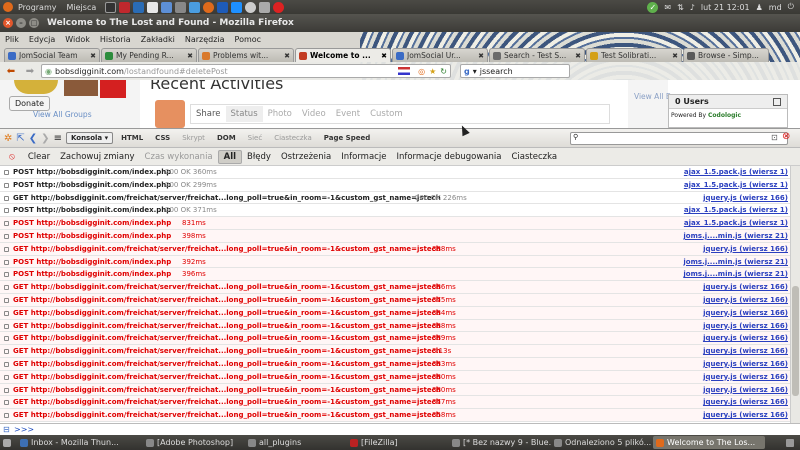 The image size is (800, 450). What do you see at coordinates (8, 23) in the screenshot?
I see `close-window-icon: ×` at bounding box center [8, 23].